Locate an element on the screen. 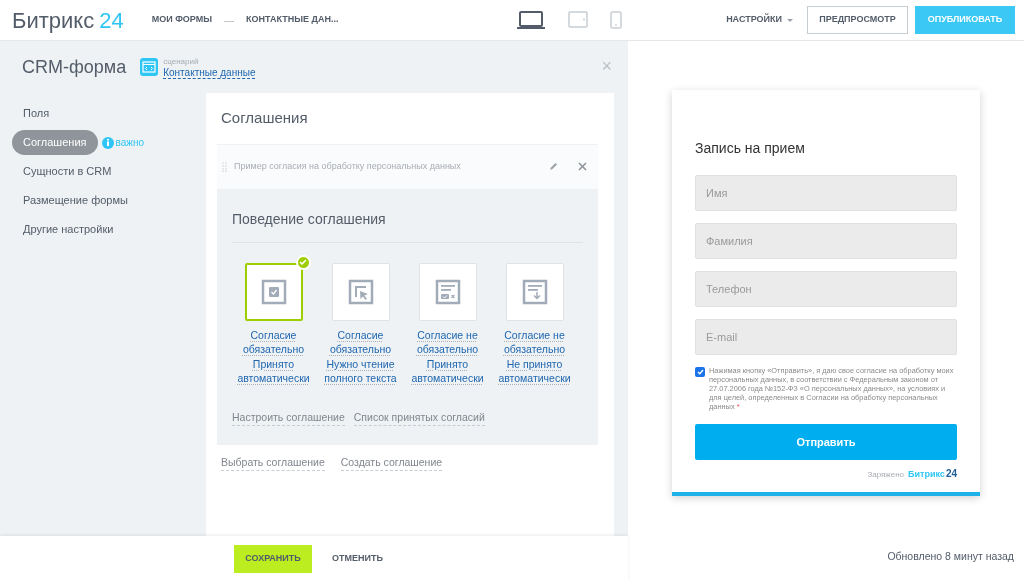  scenario-label: сценарий is located at coordinates (181, 61).